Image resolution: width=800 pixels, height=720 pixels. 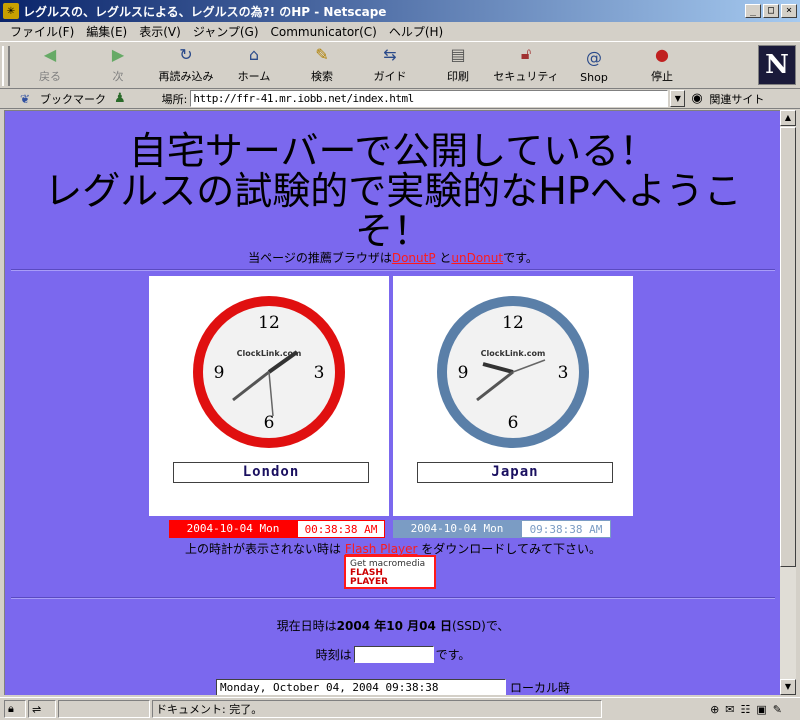 I want to click on get-flash-player-badge: Get macromedia FLASH PLAYER, so click(x=390, y=572).